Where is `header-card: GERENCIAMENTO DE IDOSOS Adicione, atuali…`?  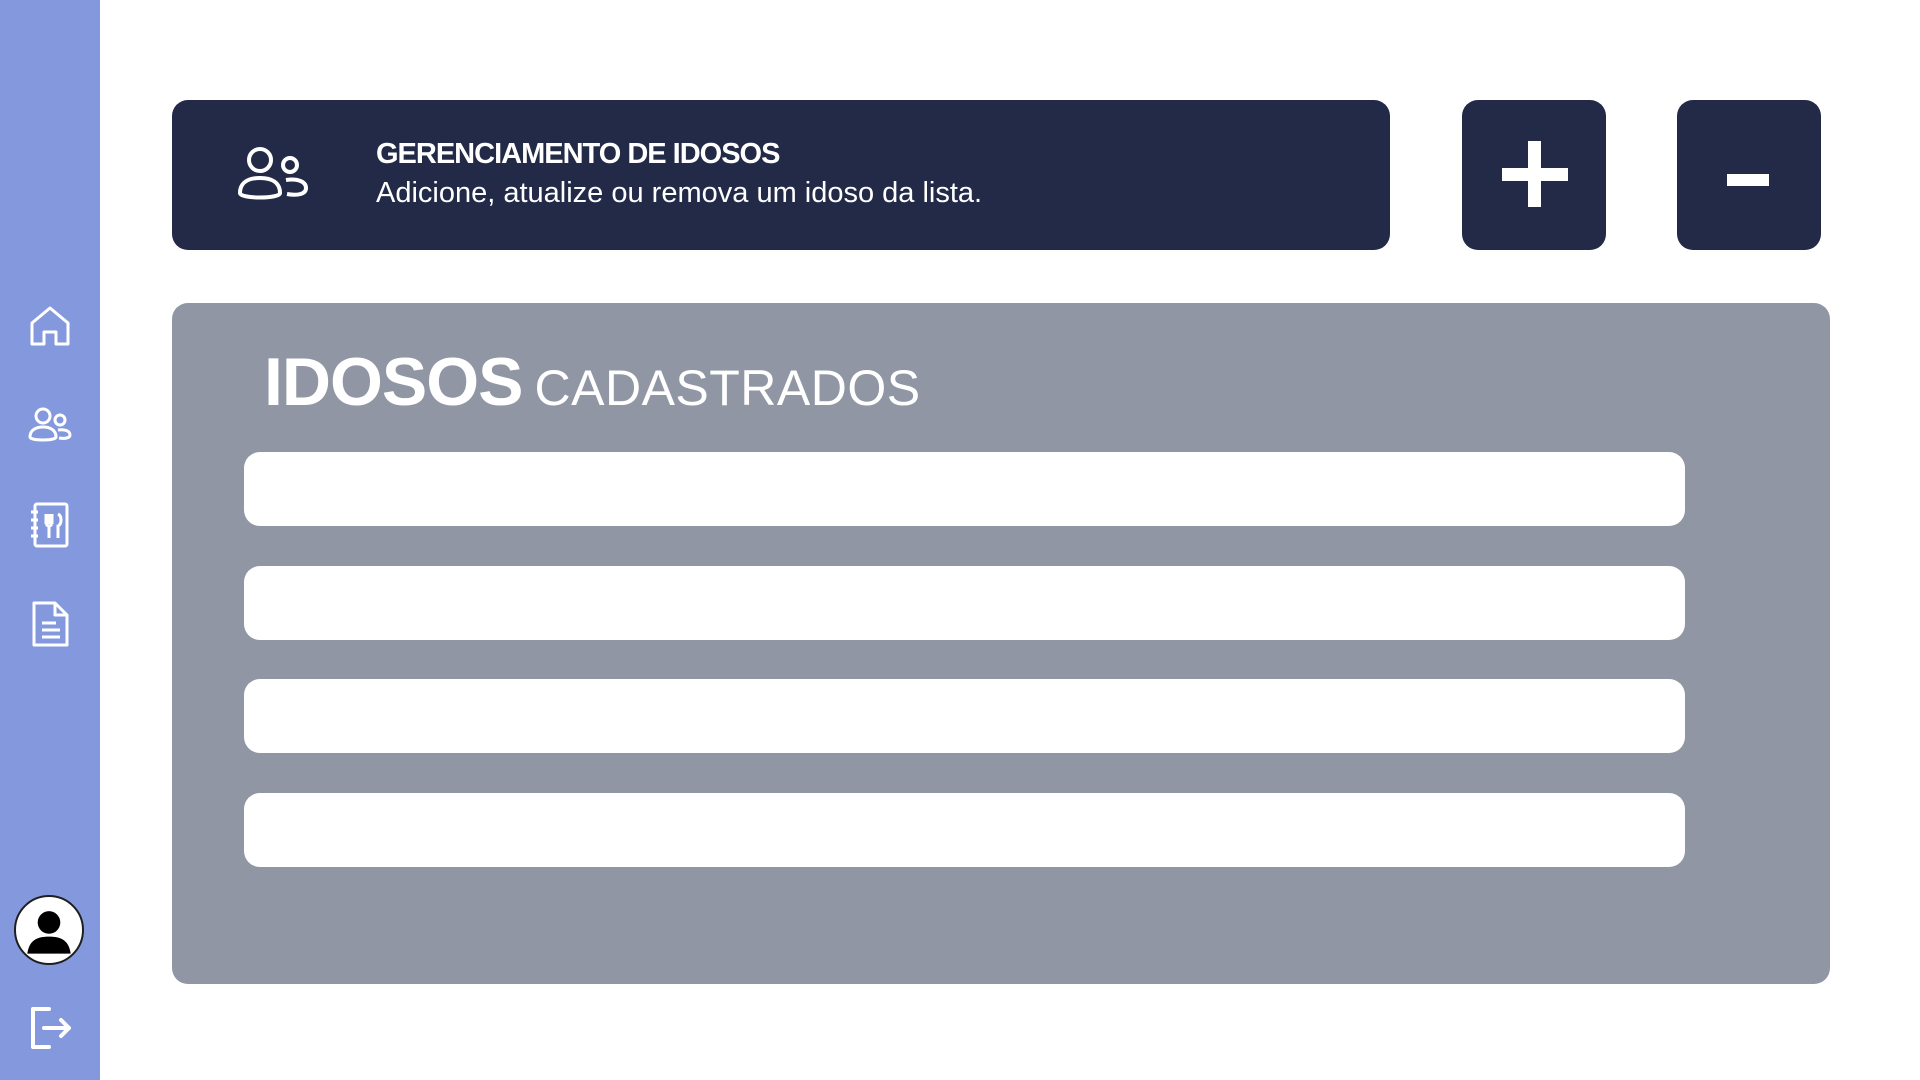 header-card: GERENCIAMENTO DE IDOSOS Adicione, atuali… is located at coordinates (781, 175).